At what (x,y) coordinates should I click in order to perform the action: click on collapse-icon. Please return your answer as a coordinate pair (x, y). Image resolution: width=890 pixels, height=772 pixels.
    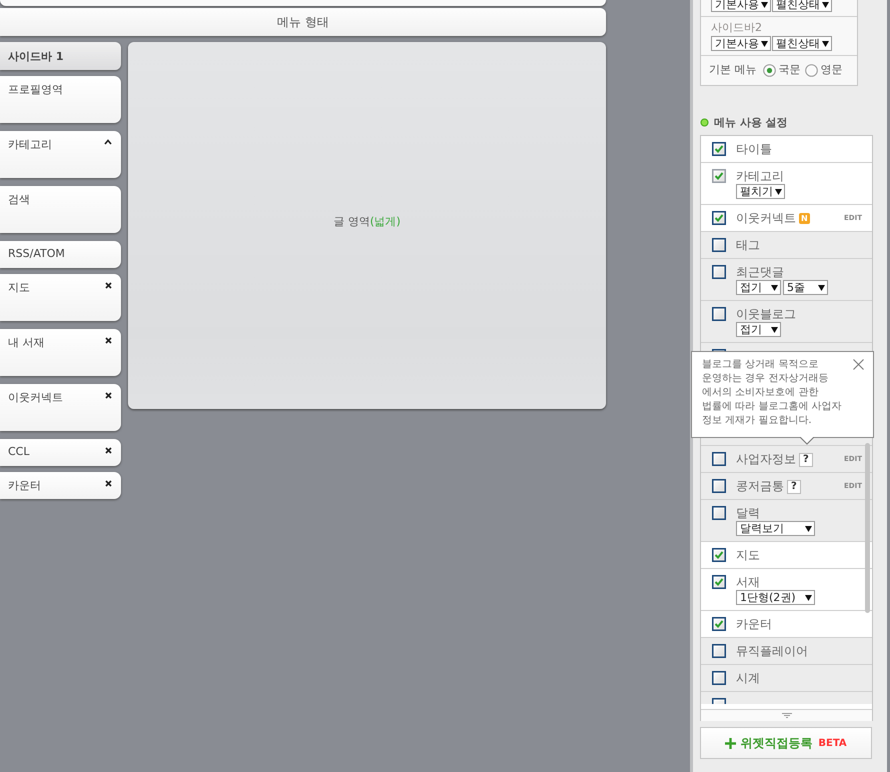
    Looking at the image, I should click on (108, 142).